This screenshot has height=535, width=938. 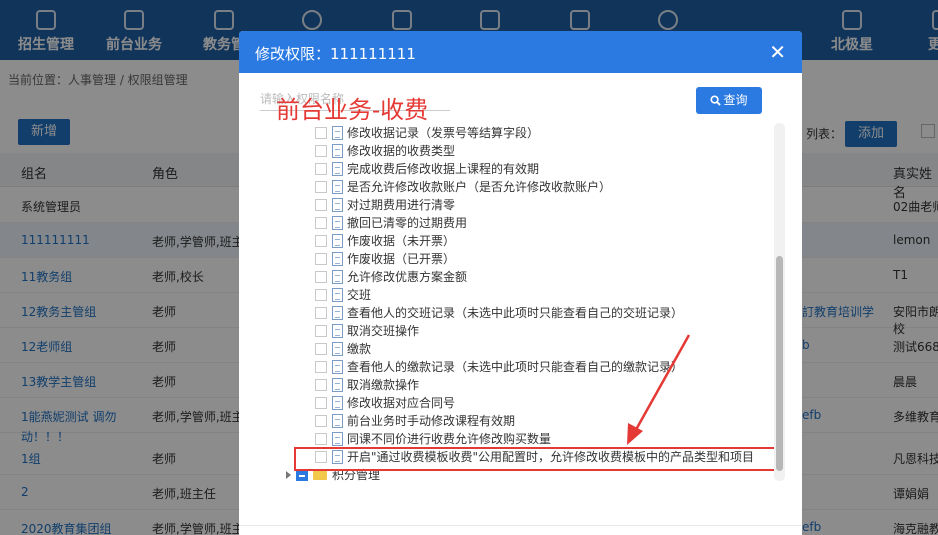 What do you see at coordinates (431, 421) in the screenshot?
I see `permission-label: 前台业务时手动修改课程有效期` at bounding box center [431, 421].